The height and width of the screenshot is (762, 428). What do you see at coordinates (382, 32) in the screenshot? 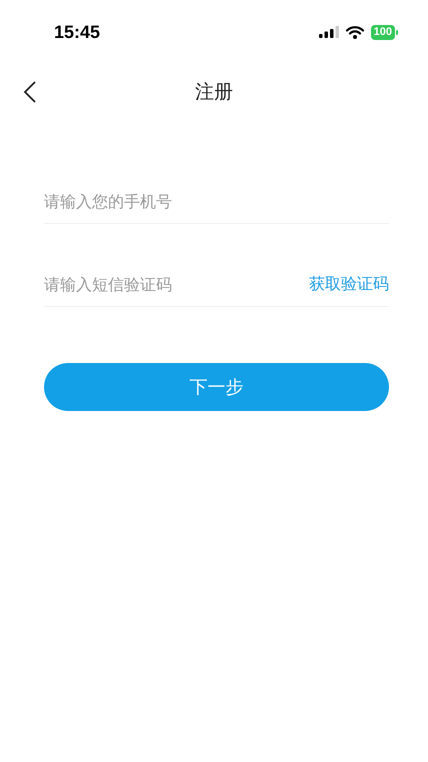
I see `battery-level: 100` at bounding box center [382, 32].